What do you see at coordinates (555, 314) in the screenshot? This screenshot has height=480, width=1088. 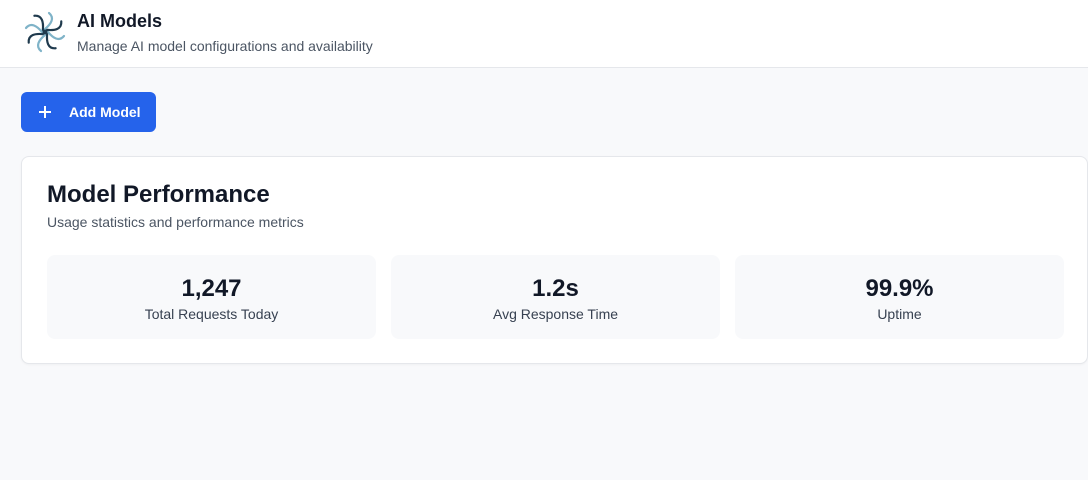 I see `stat-label: Avg Response Time` at bounding box center [555, 314].